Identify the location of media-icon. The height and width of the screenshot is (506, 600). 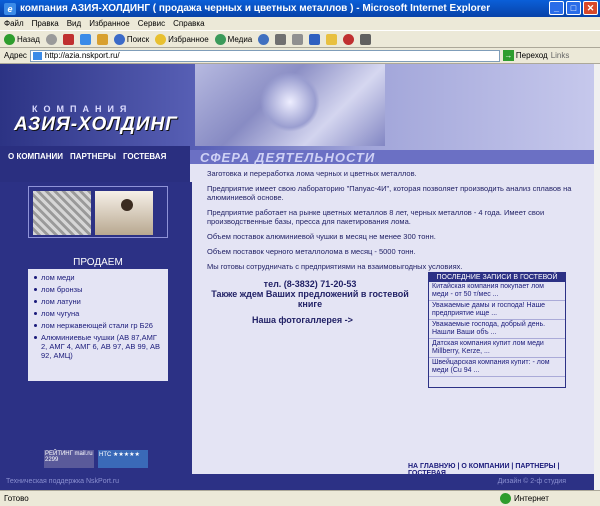
(220, 39).